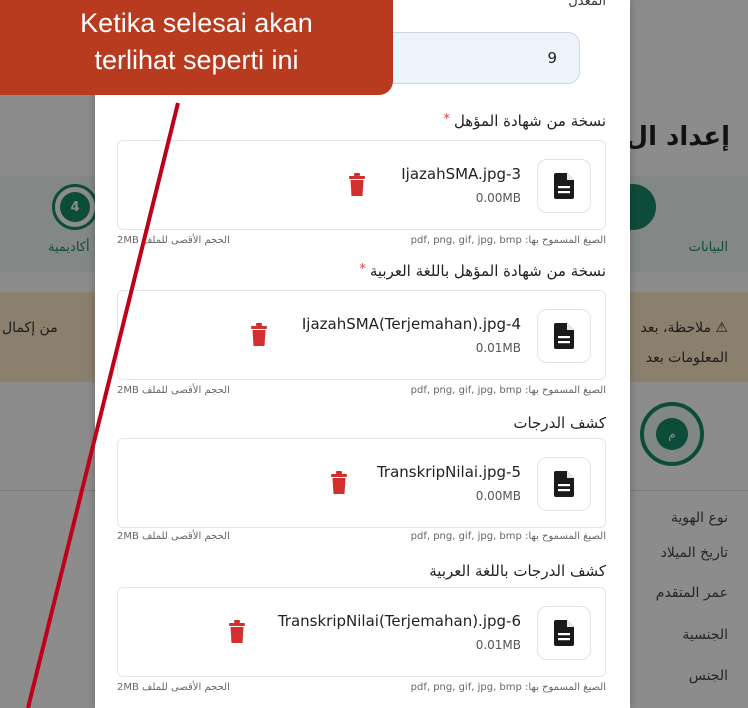 The image size is (748, 708). I want to click on upload-label-certificate-arabic: نسخة من شهادة المؤهل باللغة العربية*, so click(482, 271).